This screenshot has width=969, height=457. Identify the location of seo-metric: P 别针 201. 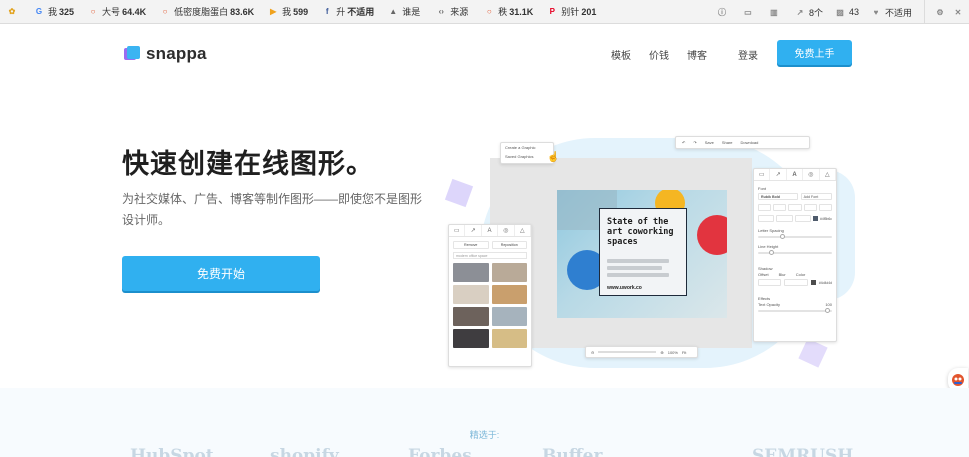
(572, 11).